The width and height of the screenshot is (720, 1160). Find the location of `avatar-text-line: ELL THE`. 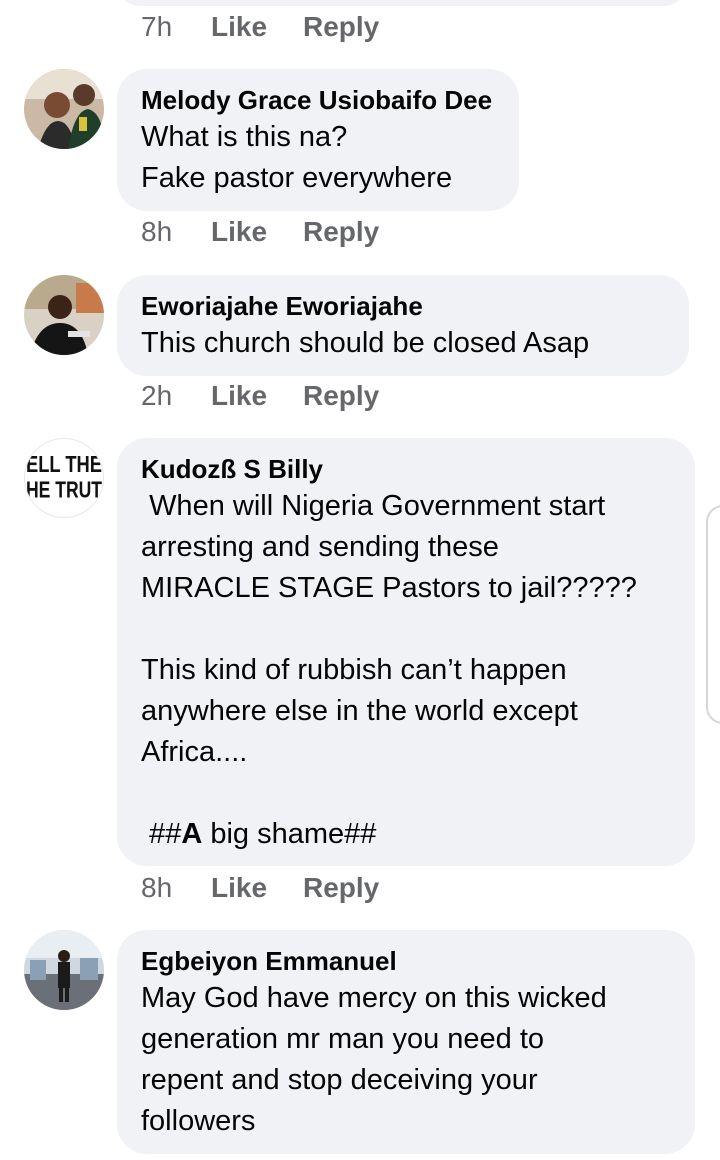

avatar-text-line: ELL THE is located at coordinates (64, 464).